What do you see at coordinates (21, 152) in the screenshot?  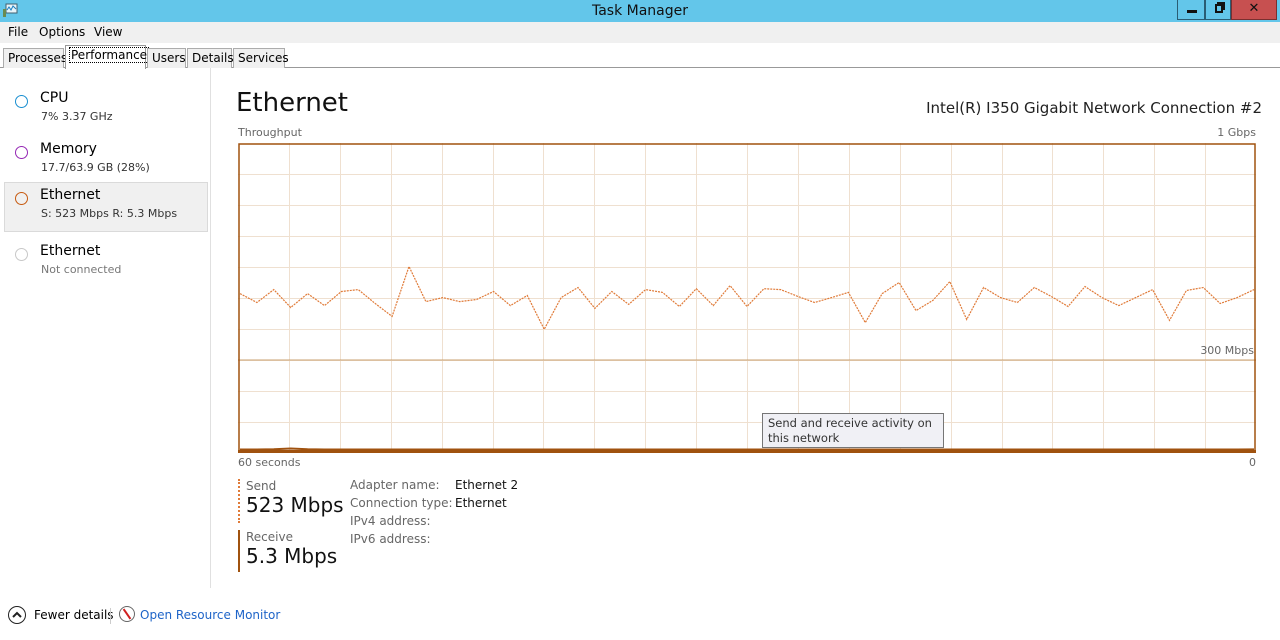 I see `memory-ring-icon` at bounding box center [21, 152].